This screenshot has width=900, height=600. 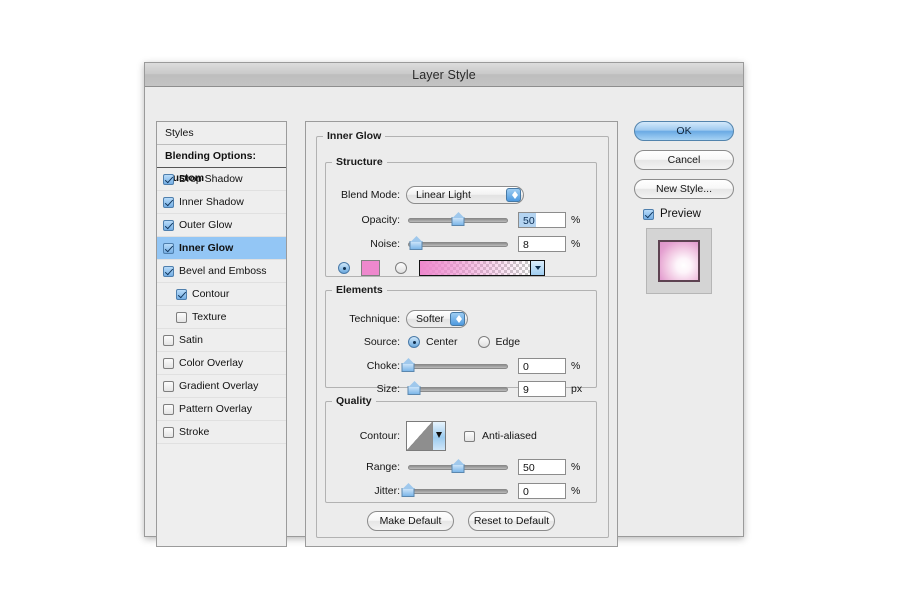 I want to click on contour-dropdown-icon, so click(x=438, y=436).